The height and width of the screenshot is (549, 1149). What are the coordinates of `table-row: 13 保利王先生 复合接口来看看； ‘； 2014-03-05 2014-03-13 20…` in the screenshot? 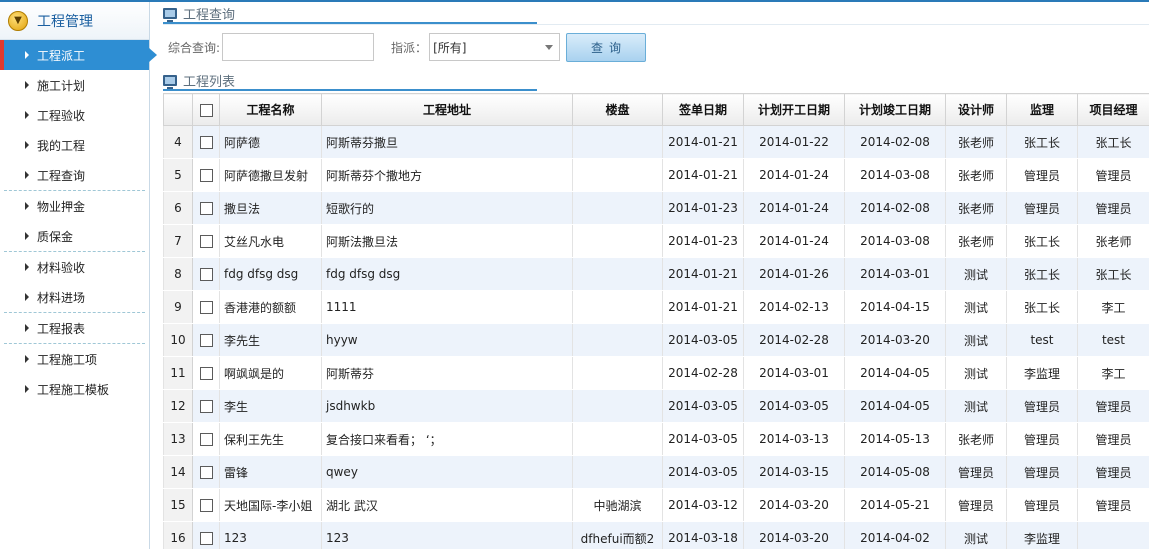 It's located at (656, 439).